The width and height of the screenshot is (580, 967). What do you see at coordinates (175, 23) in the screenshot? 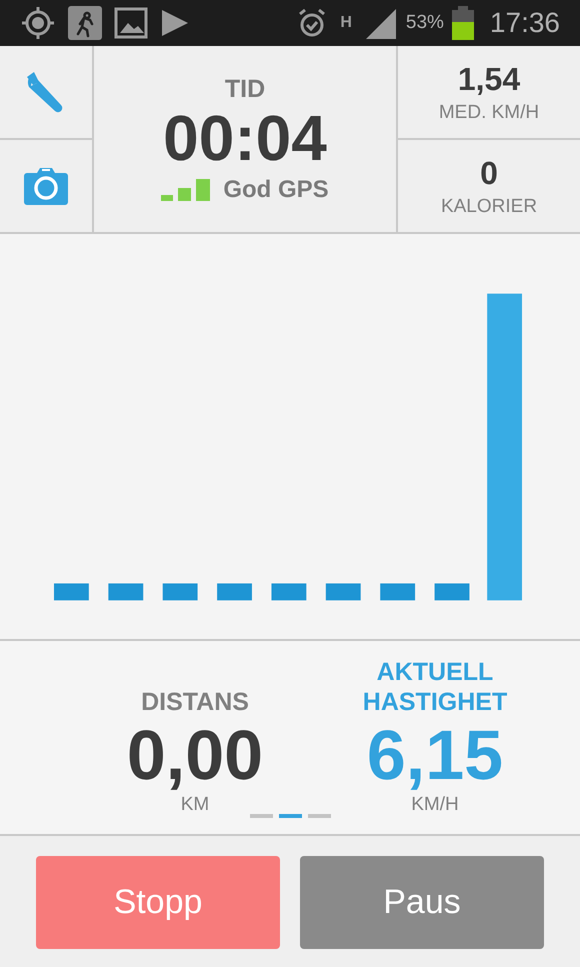
I see `play-icon` at bounding box center [175, 23].